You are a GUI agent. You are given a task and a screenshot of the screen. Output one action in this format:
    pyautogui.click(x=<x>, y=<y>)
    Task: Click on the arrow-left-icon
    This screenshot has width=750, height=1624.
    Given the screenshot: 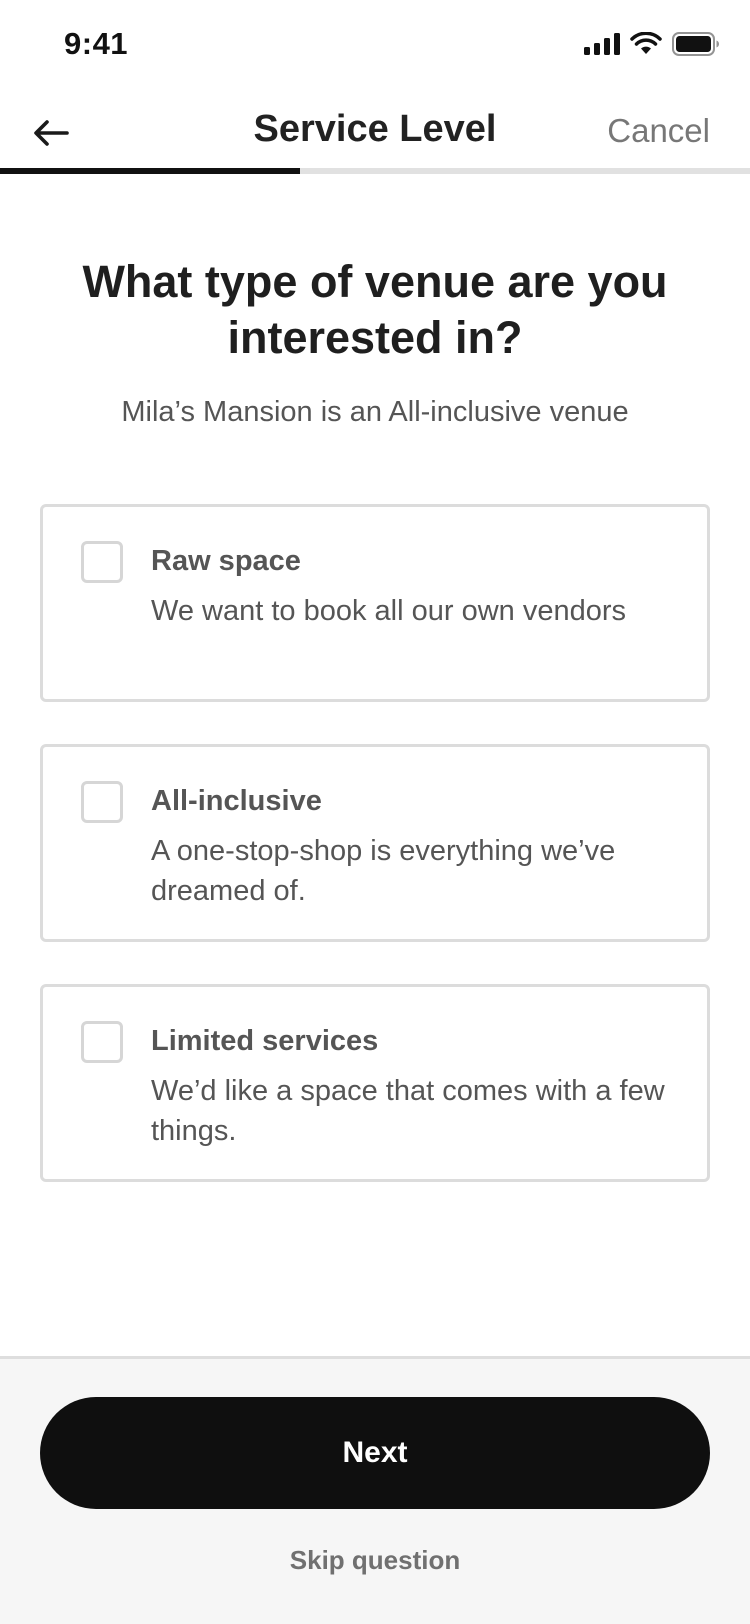 What is the action you would take?
    pyautogui.click(x=51, y=133)
    